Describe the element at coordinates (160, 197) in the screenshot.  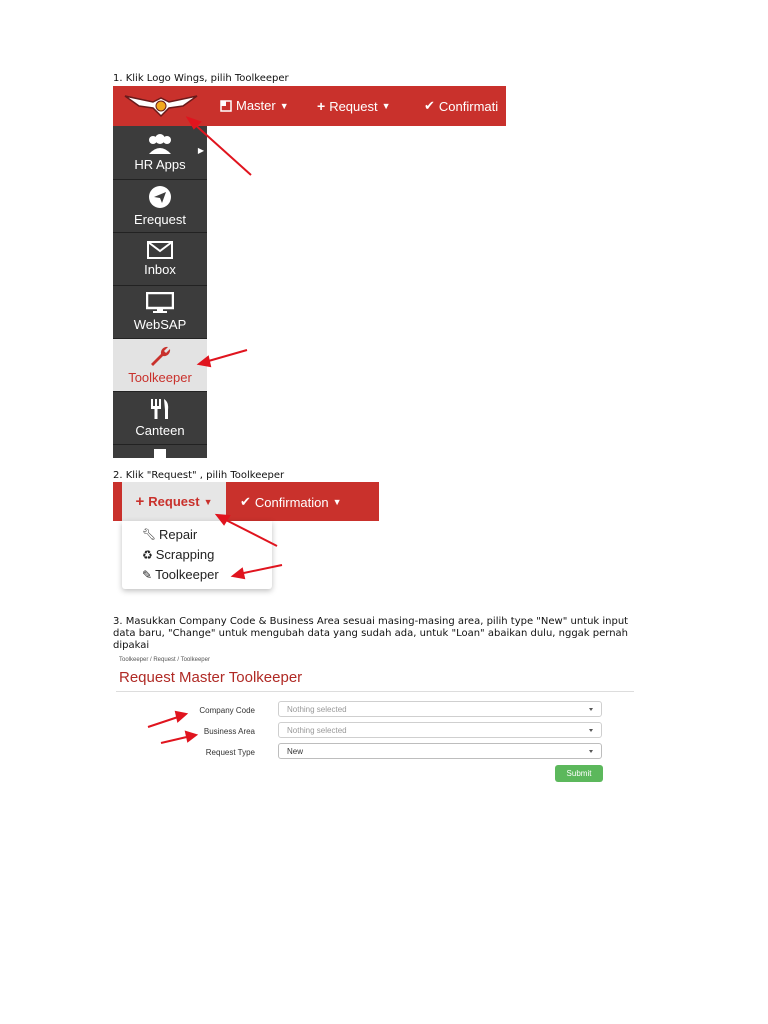
I see `send-icon` at that location.